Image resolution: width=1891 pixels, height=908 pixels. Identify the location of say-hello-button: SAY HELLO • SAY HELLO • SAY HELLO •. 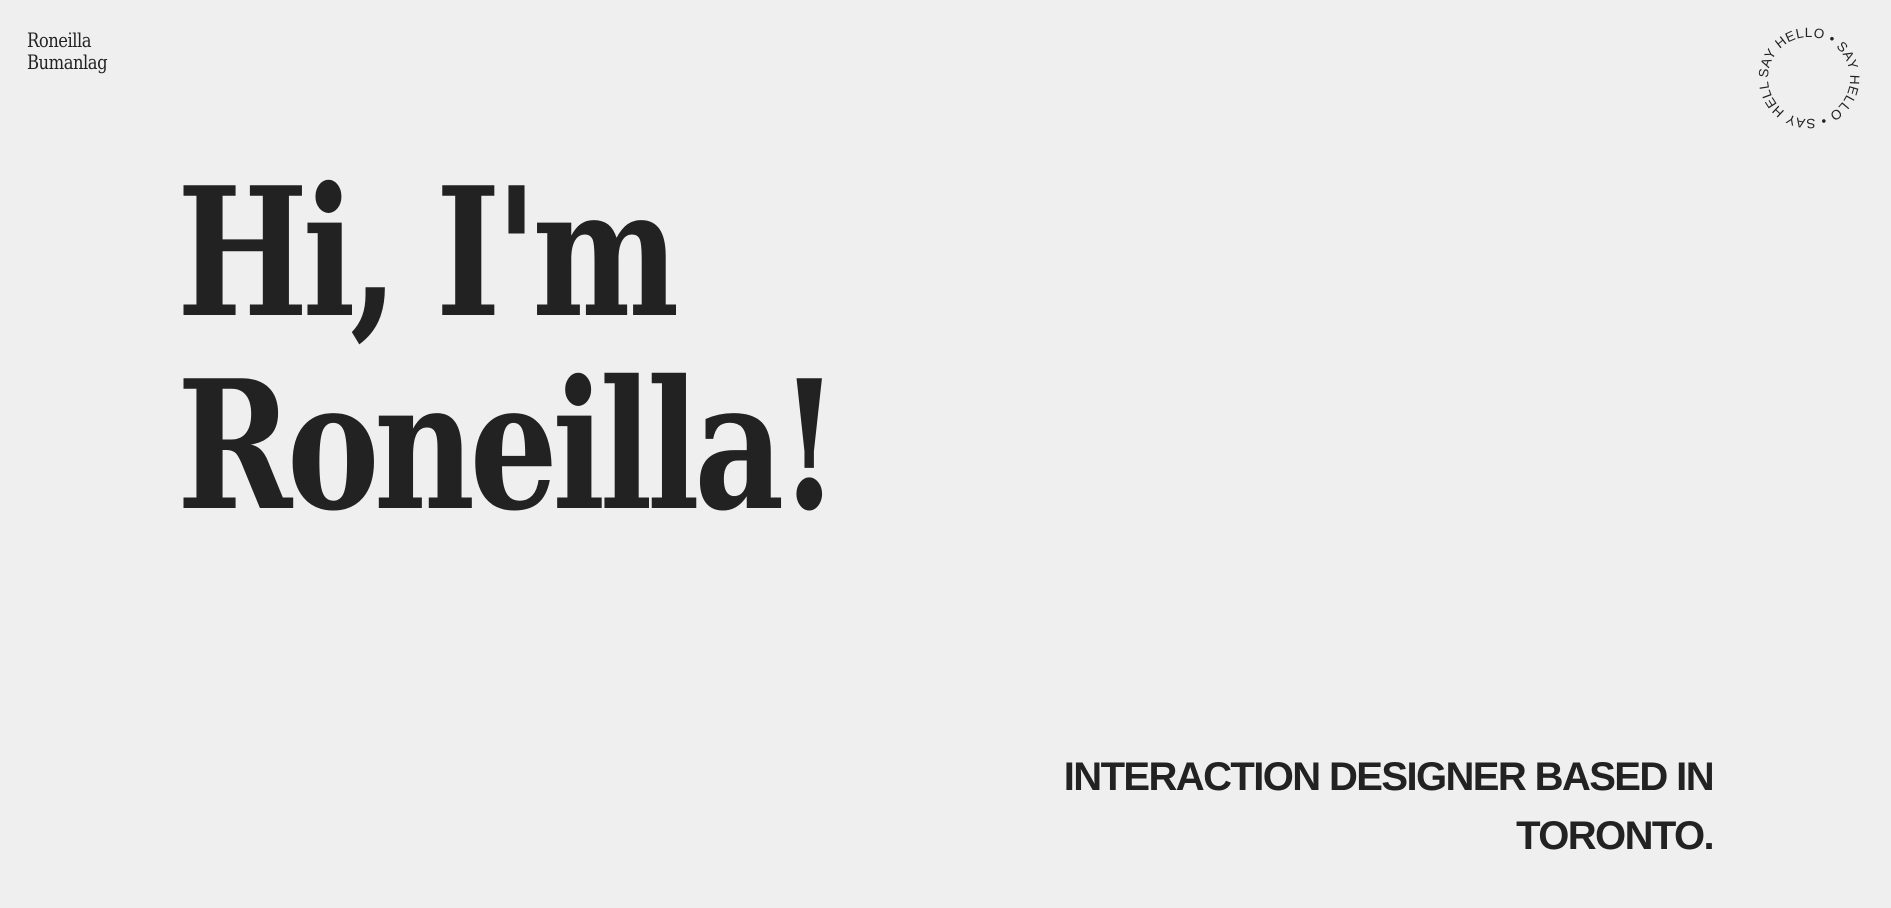
(1809, 78).